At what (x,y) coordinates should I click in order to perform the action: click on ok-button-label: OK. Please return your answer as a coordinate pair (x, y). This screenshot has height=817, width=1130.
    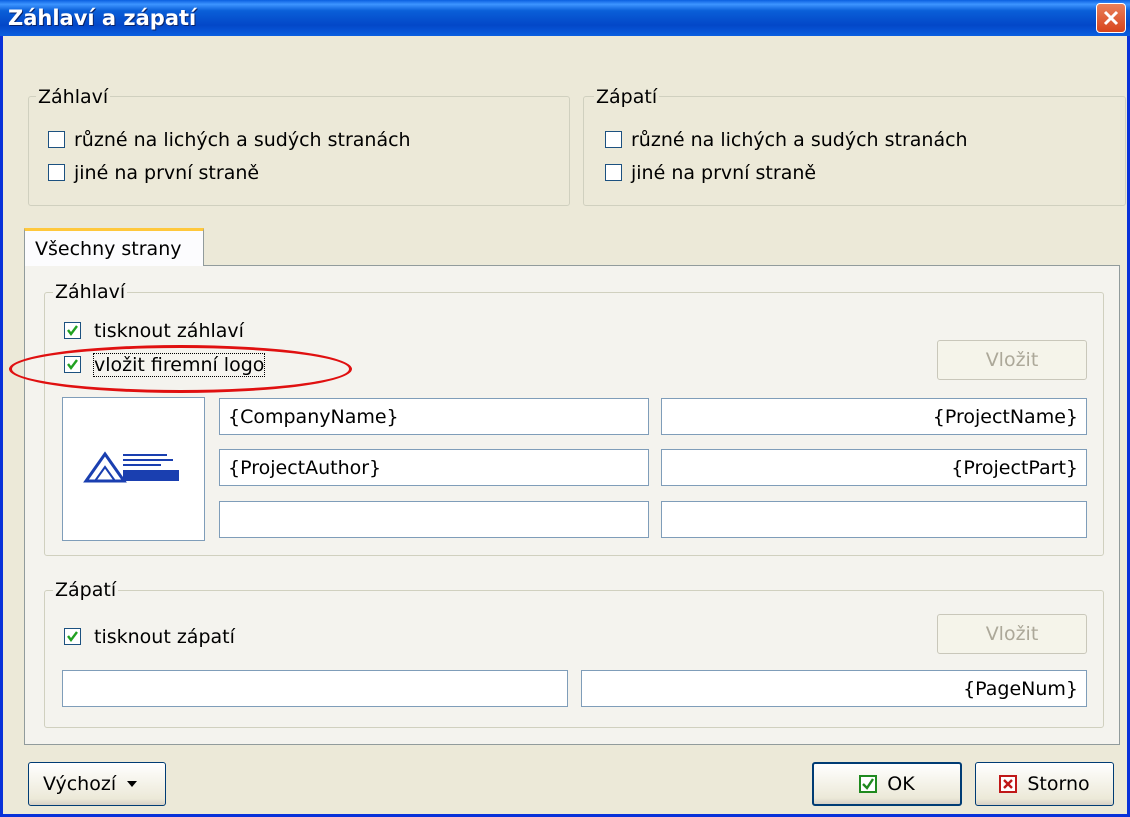
    Looking at the image, I should click on (901, 784).